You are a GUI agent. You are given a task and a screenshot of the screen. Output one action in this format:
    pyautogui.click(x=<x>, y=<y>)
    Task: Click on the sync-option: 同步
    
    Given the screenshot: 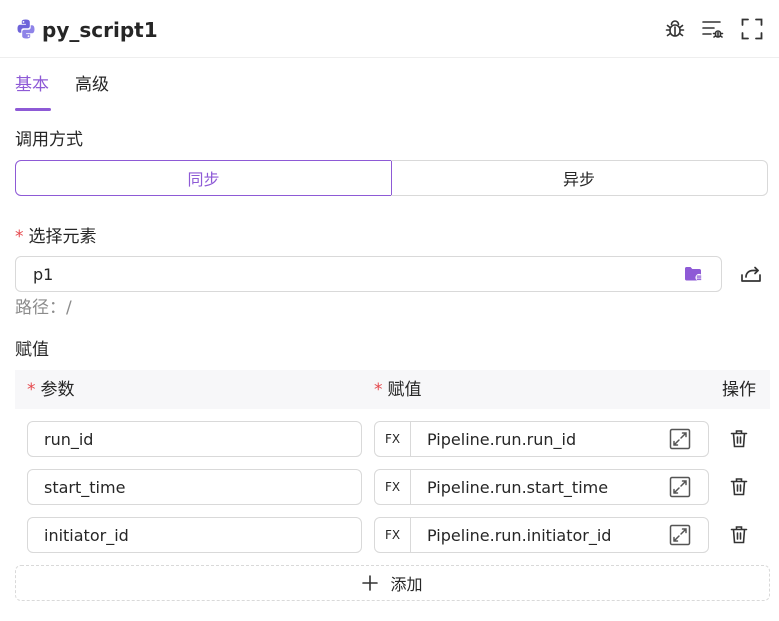 What is the action you would take?
    pyautogui.click(x=203, y=178)
    